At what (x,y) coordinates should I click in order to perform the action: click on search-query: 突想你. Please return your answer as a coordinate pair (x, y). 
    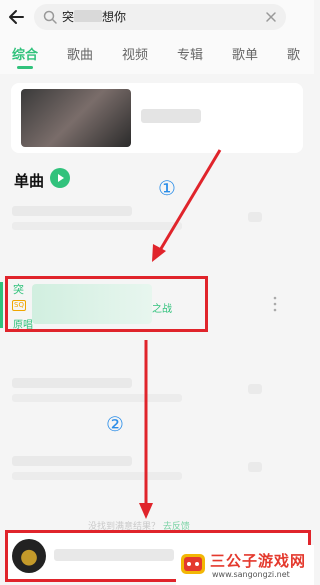
    Looking at the image, I should click on (94, 17).